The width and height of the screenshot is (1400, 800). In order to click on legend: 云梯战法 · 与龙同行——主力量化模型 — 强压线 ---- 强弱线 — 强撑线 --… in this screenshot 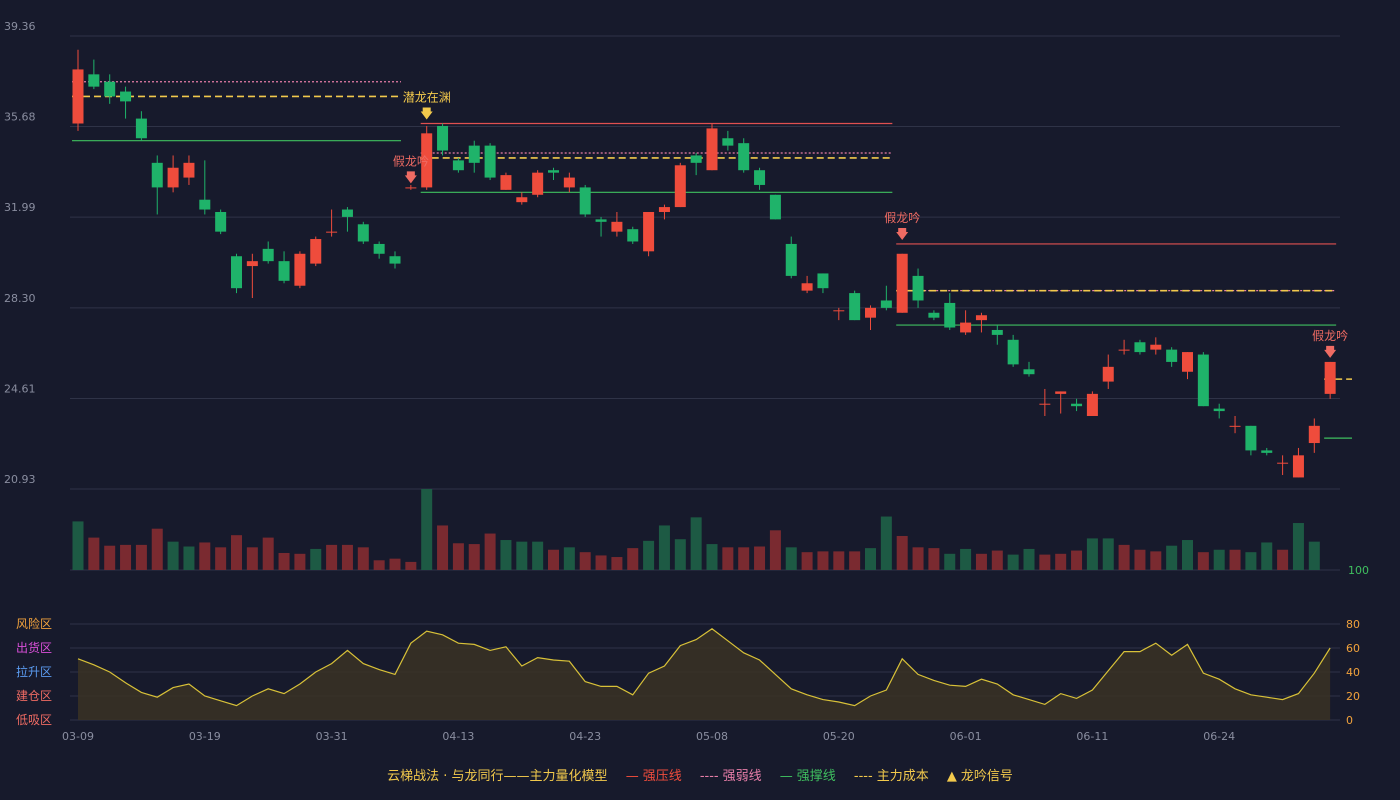, I will do `click(700, 774)`.